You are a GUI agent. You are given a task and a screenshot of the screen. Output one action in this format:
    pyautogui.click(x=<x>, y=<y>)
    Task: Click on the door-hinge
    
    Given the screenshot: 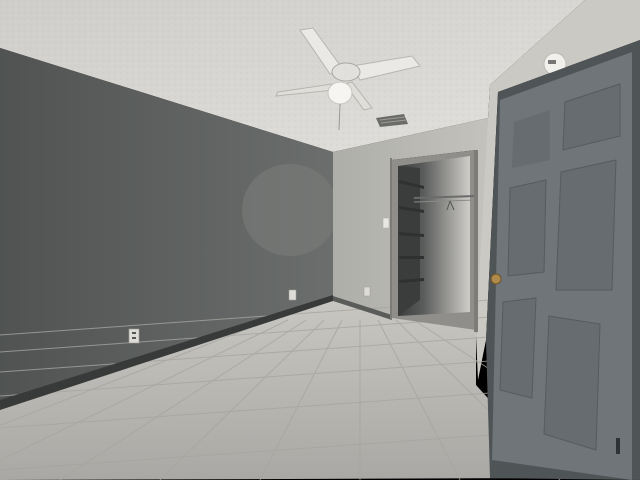 What is the action you would take?
    pyautogui.click(x=618, y=446)
    